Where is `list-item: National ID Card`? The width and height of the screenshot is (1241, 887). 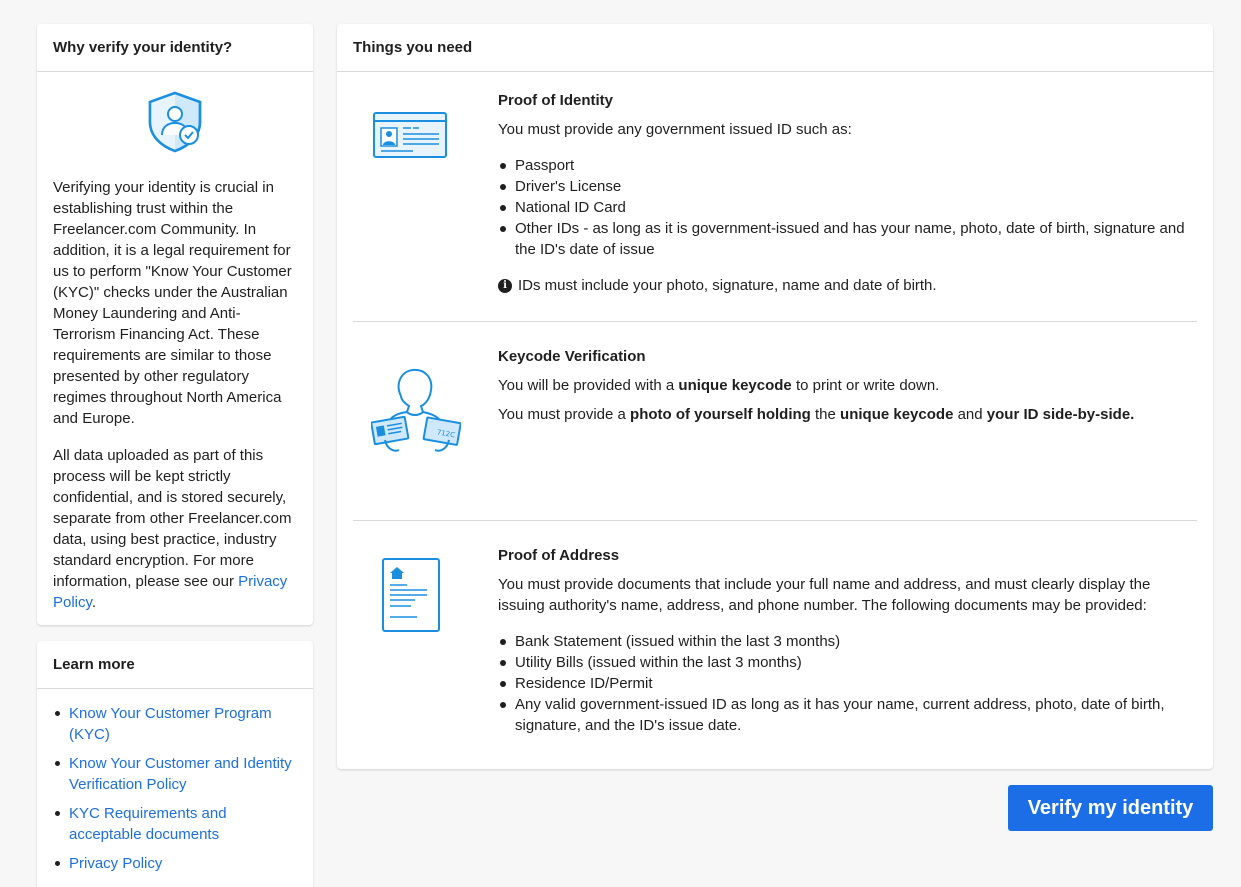 list-item: National ID Card is located at coordinates (847, 207).